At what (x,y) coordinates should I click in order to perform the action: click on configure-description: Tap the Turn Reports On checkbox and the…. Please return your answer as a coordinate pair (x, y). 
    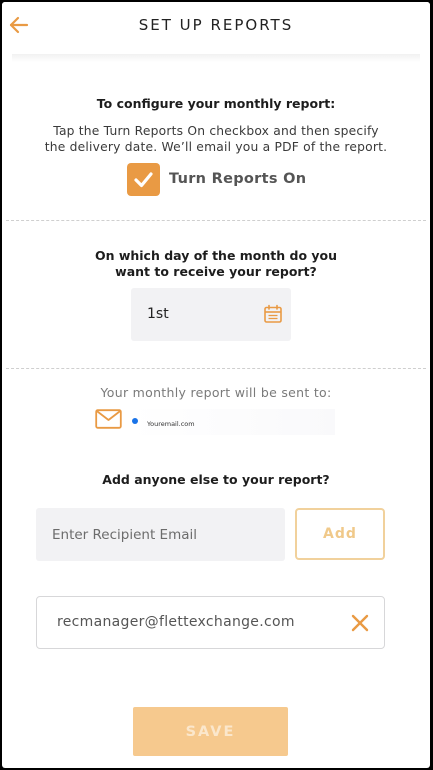
    Looking at the image, I should click on (216, 139).